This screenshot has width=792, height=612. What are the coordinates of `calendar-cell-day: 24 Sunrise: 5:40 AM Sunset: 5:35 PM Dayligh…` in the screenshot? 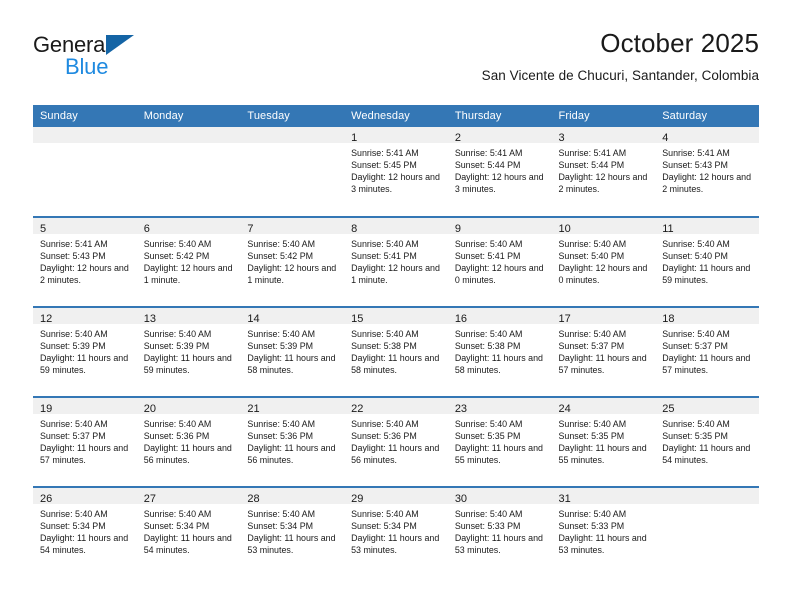 It's located at (603, 441).